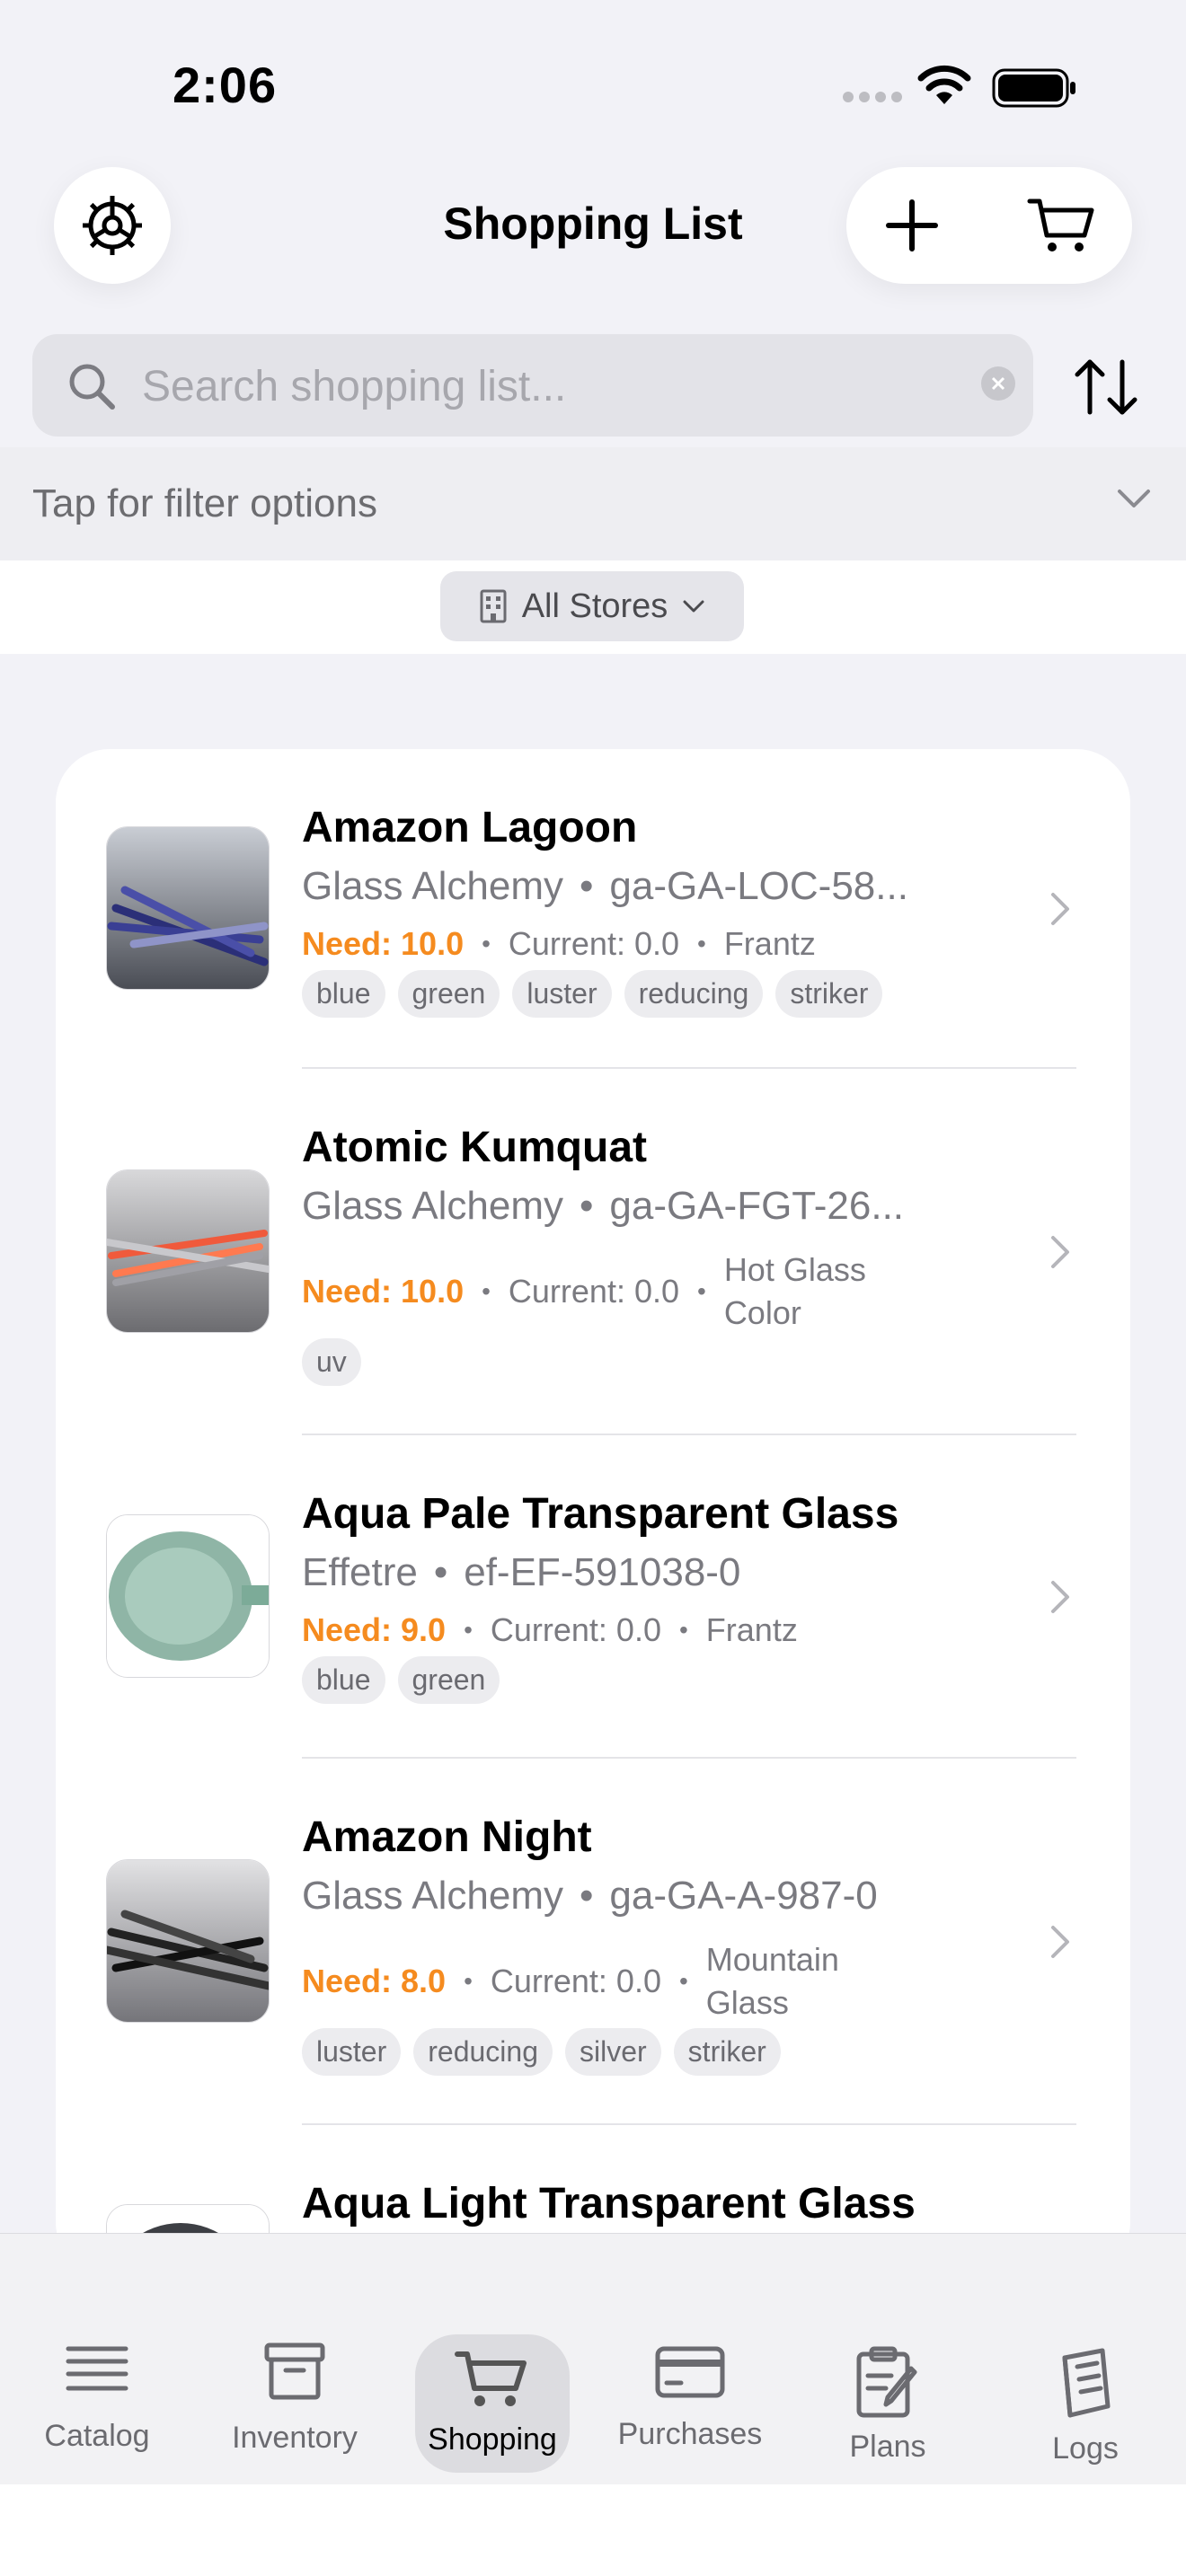 This screenshot has height=2576, width=1186. Describe the element at coordinates (447, 1837) in the screenshot. I see `item-name: Amazon Night` at that location.